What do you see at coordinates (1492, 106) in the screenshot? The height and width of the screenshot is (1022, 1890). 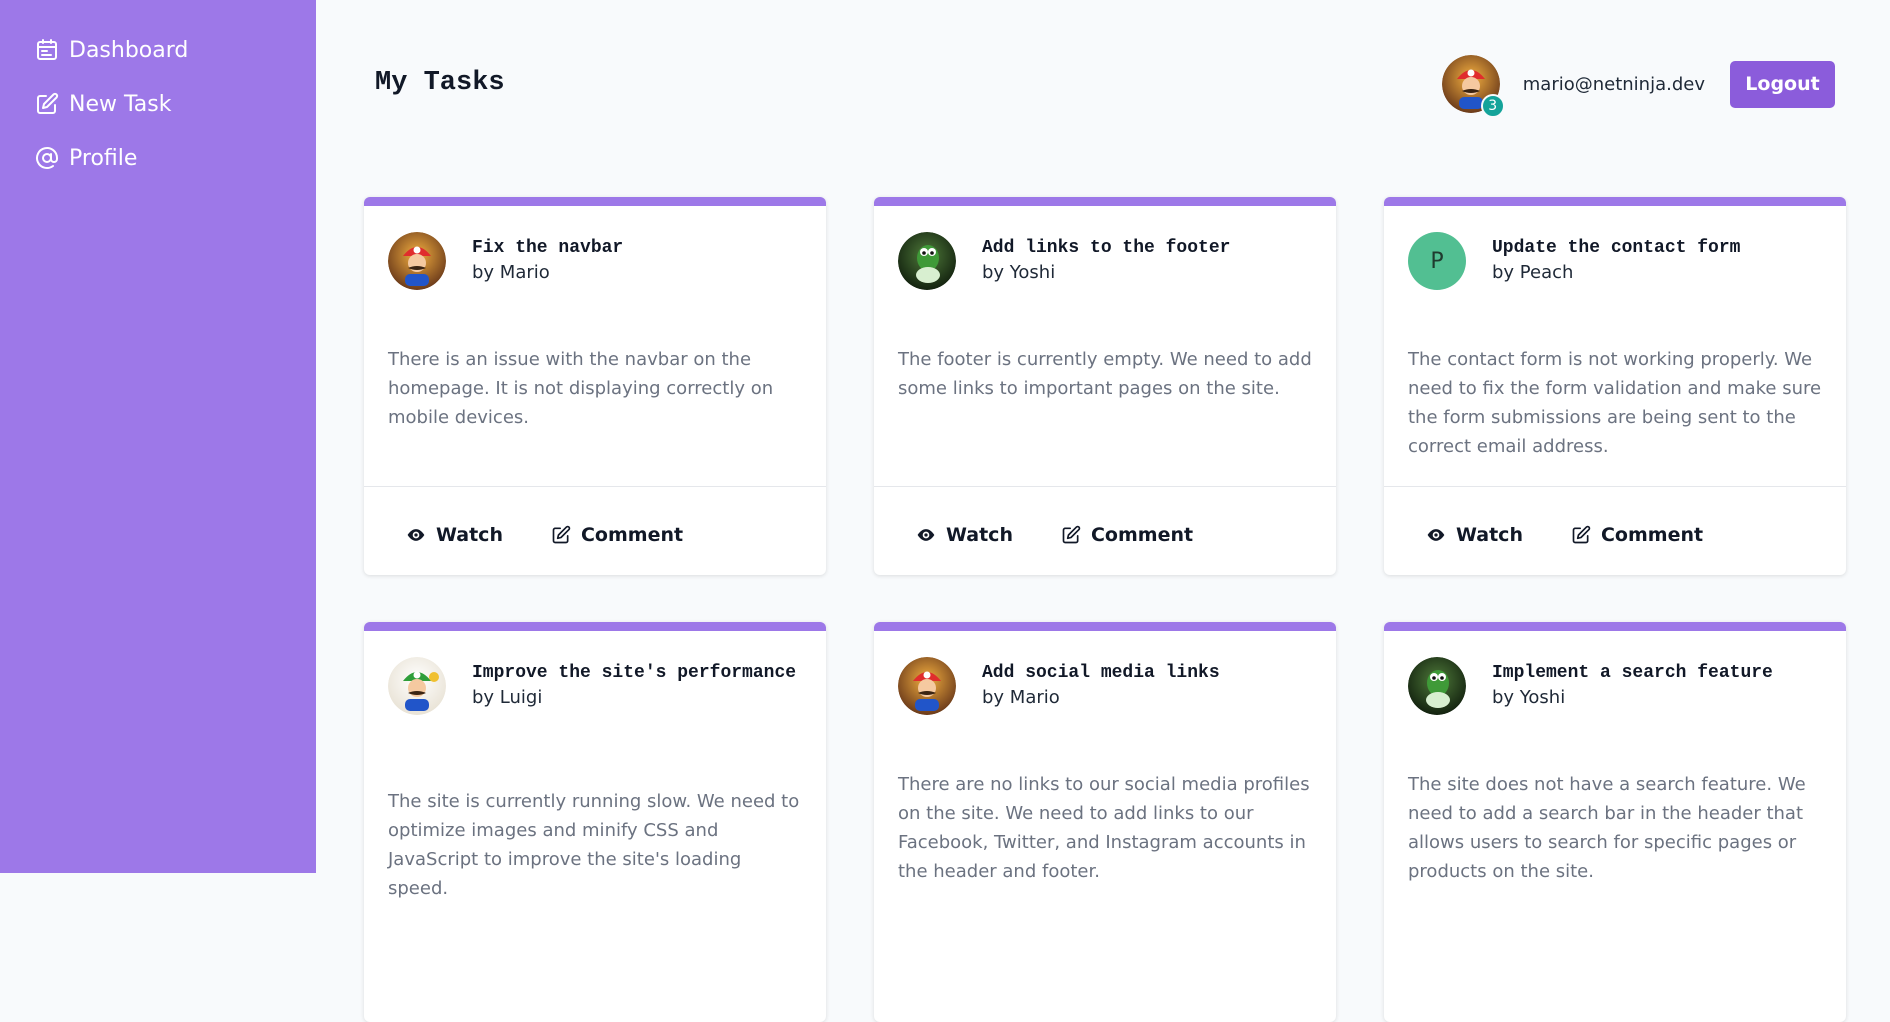 I see `notification-badge: 3` at bounding box center [1492, 106].